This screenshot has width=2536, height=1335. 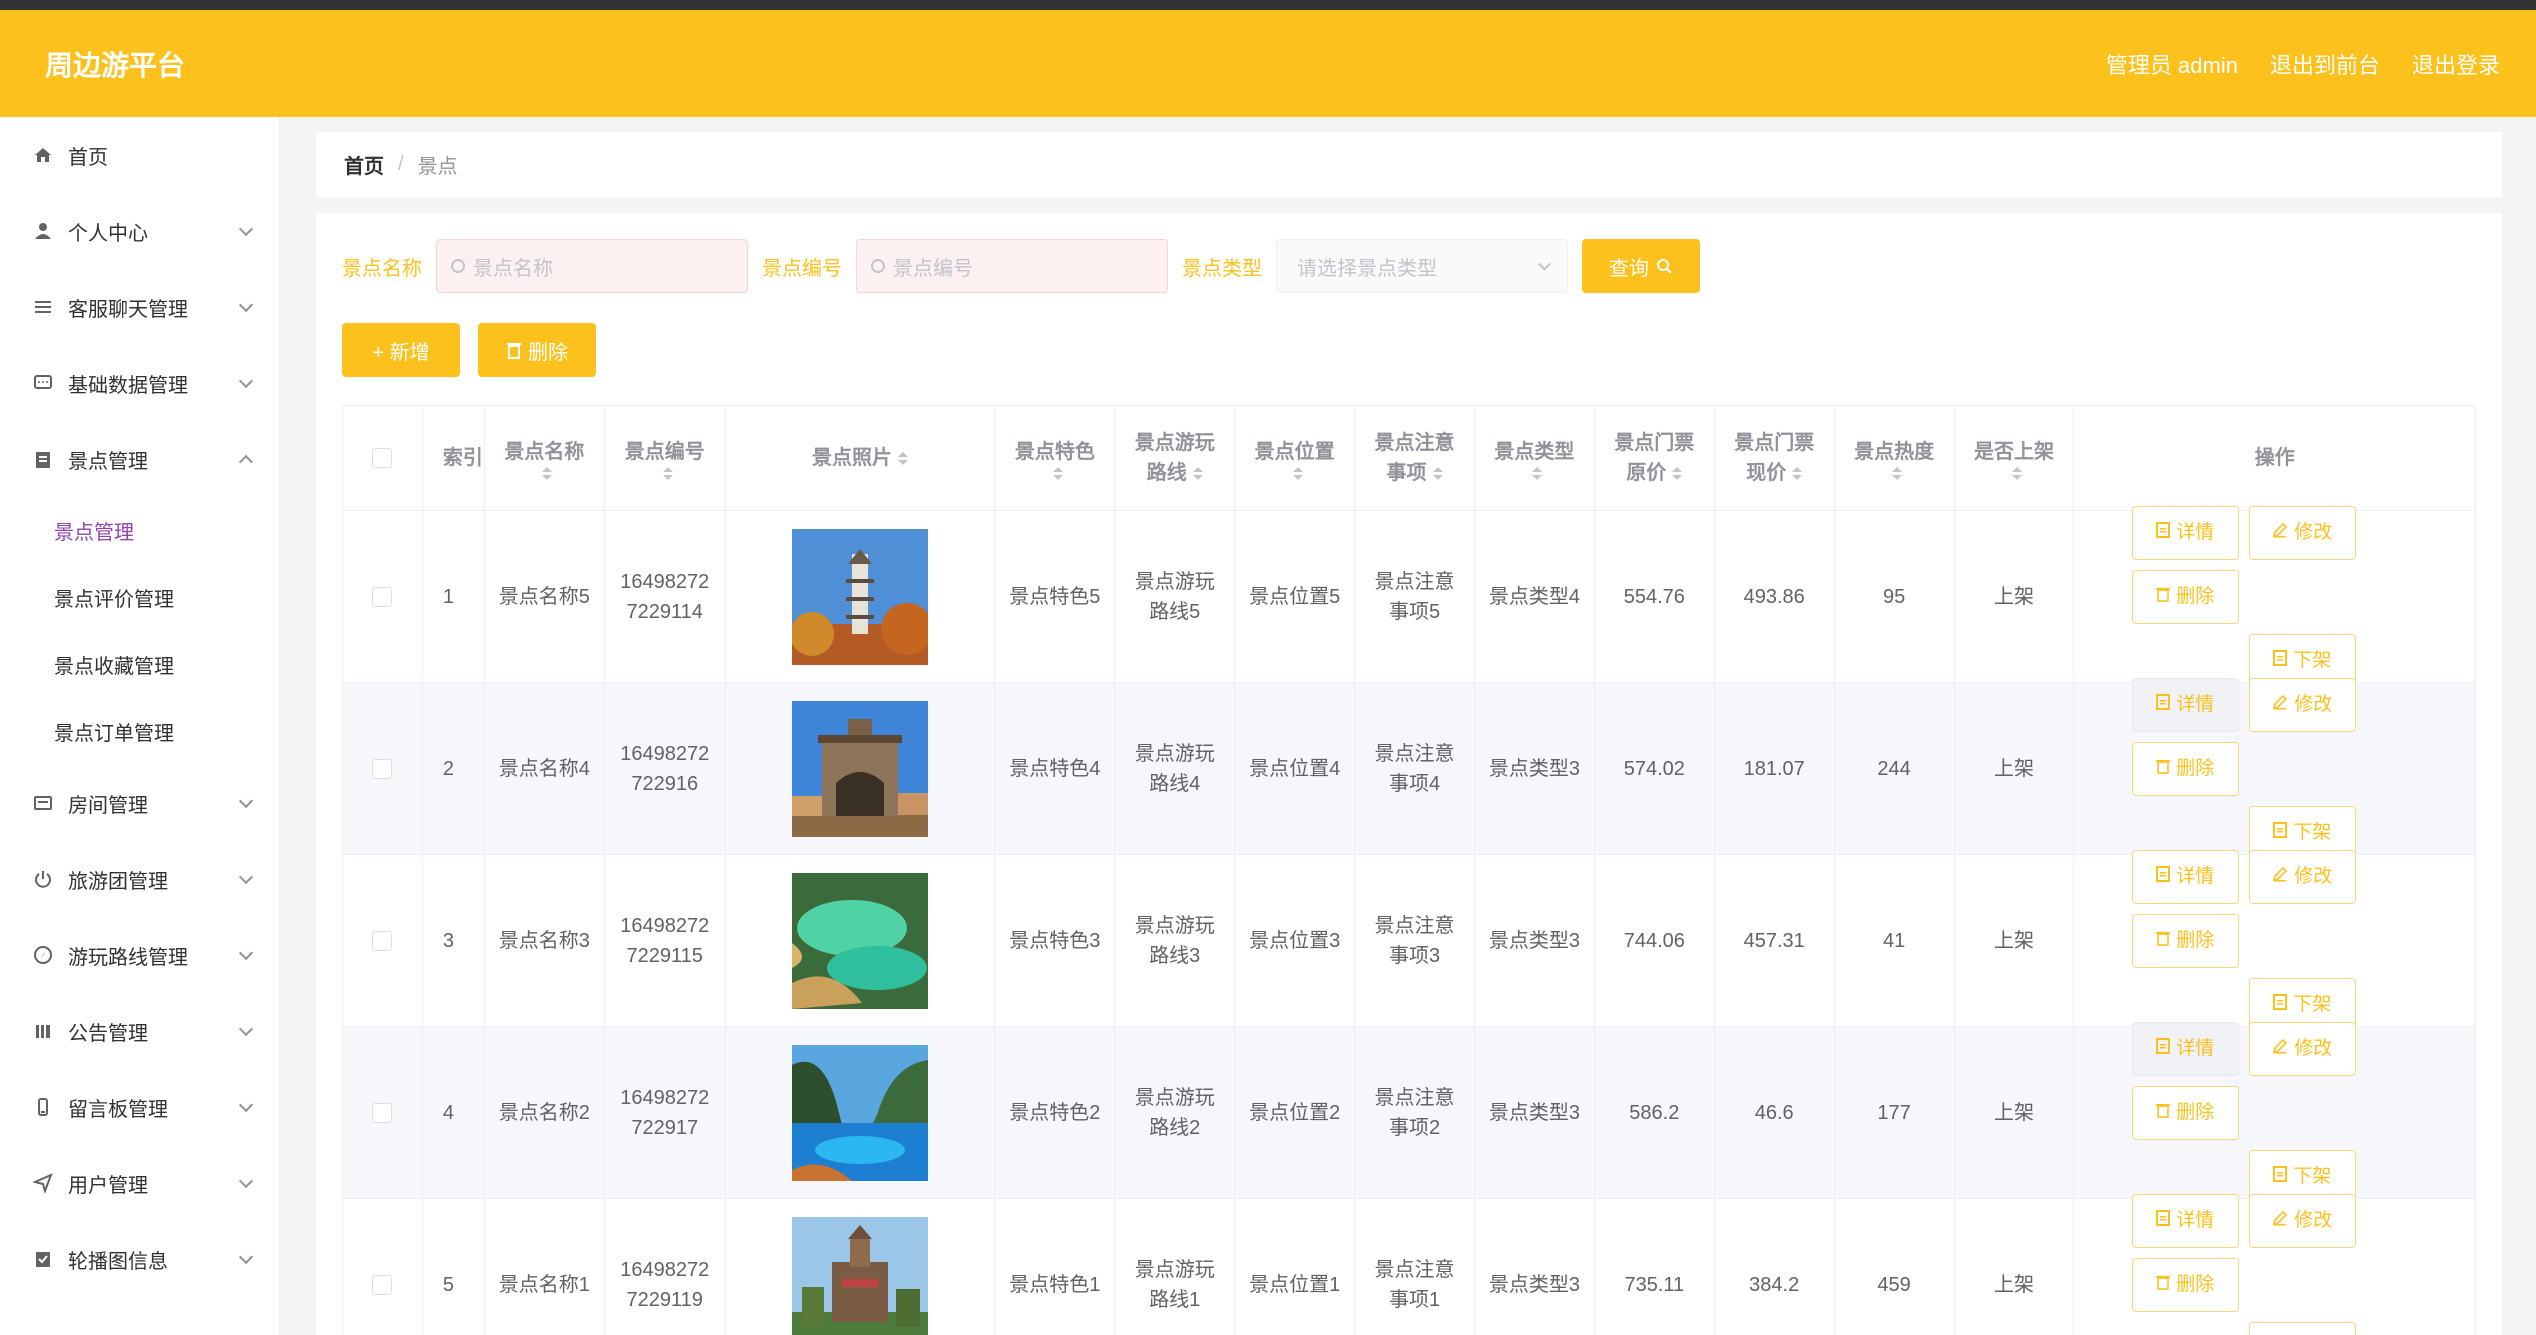 I want to click on cell-now-price: 457.31, so click(x=1775, y=940).